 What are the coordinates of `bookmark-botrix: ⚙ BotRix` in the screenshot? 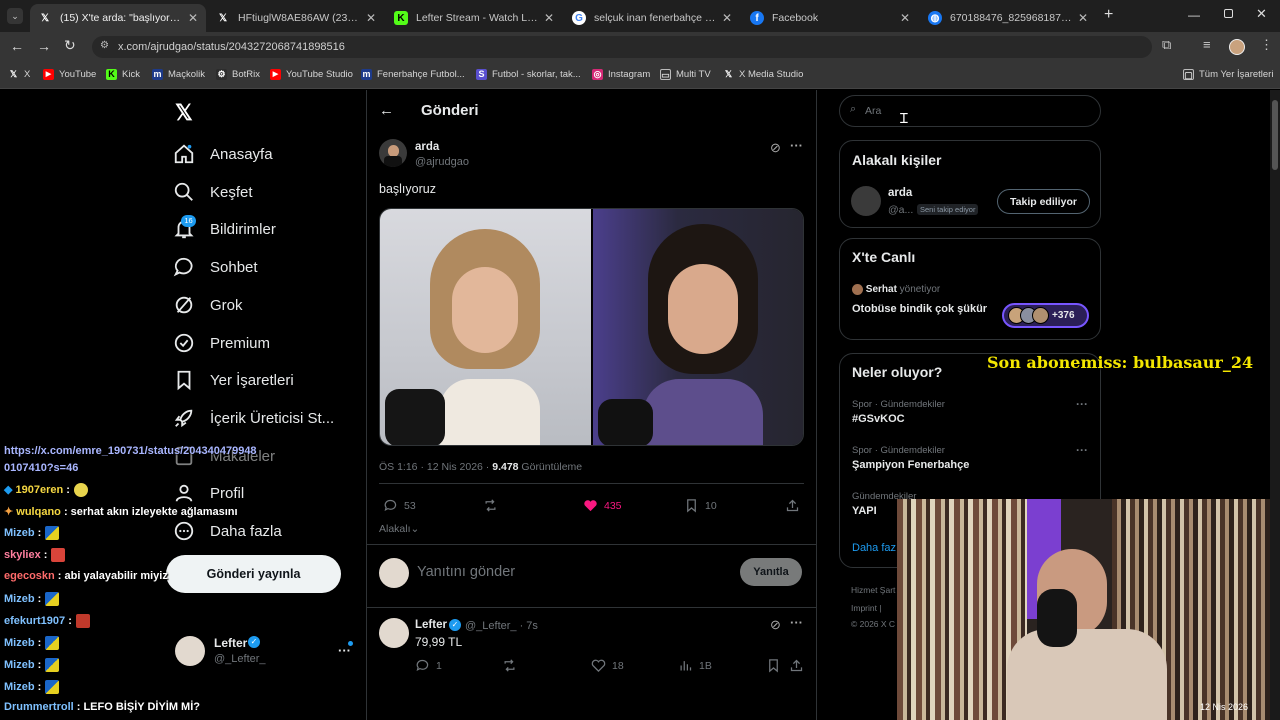 It's located at (238, 74).